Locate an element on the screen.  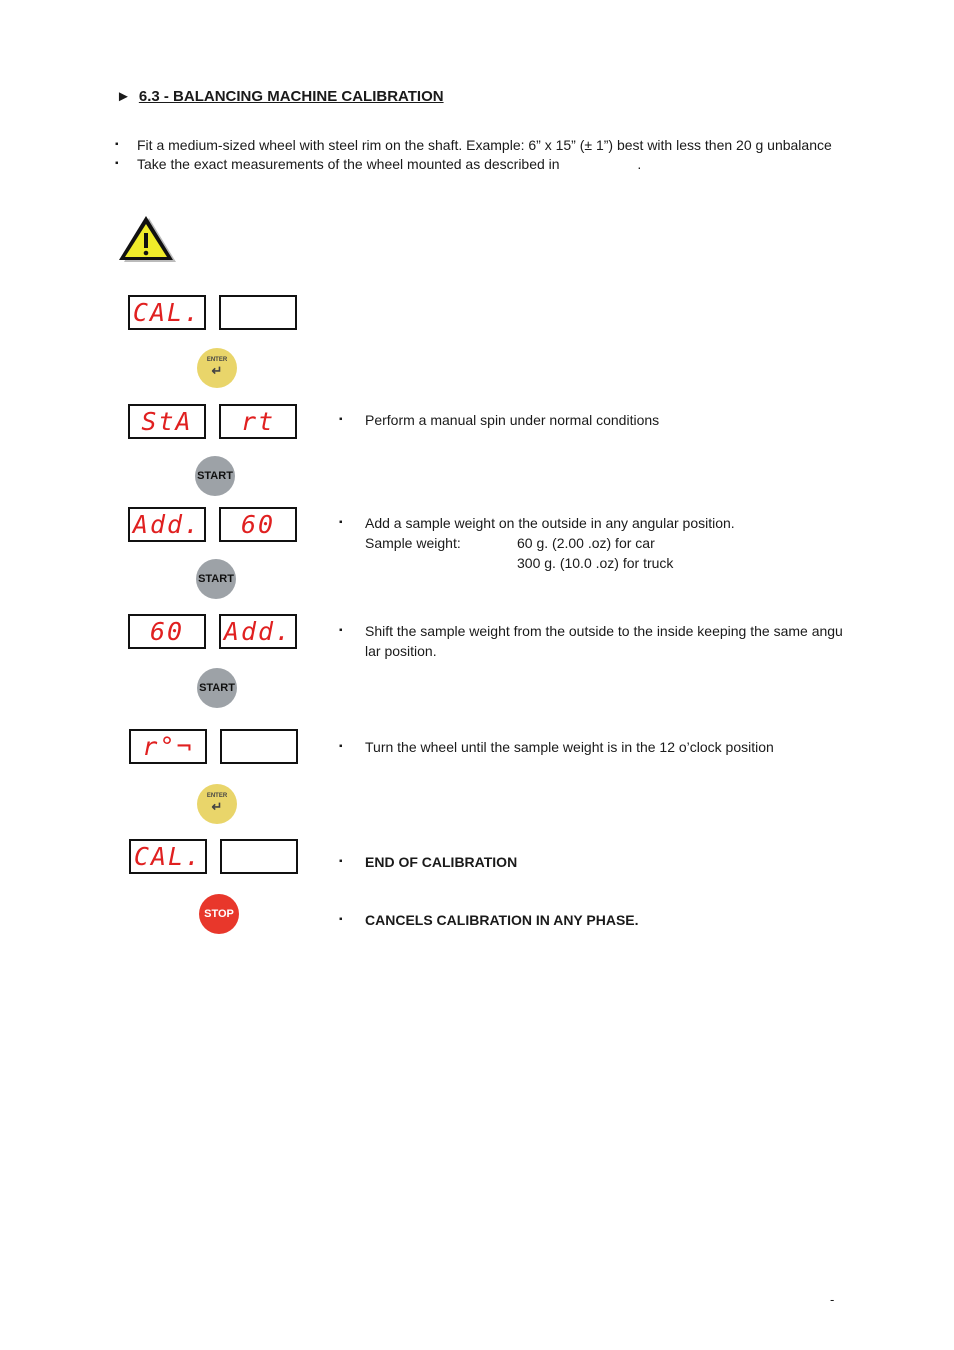
display-left: Add. is located at coordinates (167, 524).